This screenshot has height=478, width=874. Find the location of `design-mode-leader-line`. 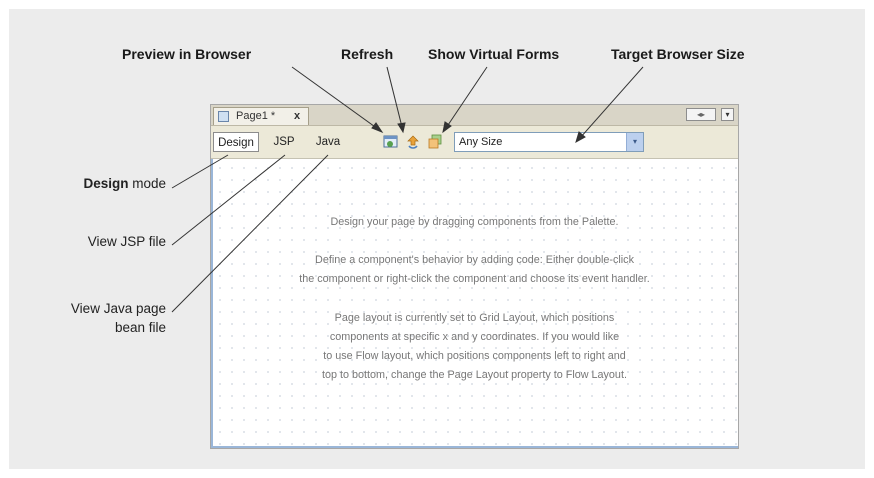

design-mode-leader-line is located at coordinates (200, 171).